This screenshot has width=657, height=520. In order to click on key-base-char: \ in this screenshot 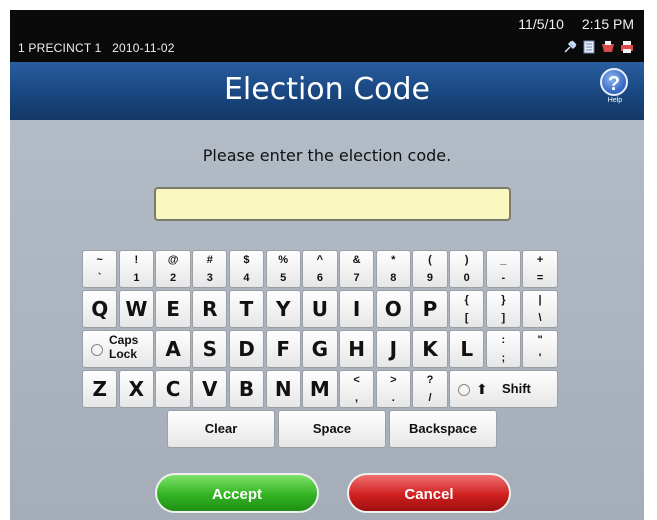, I will do `click(540, 318)`.